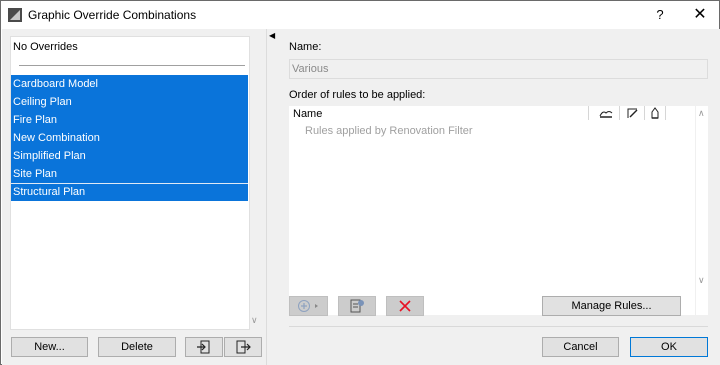 The height and width of the screenshot is (365, 720). I want to click on help-button: ?, so click(660, 15).